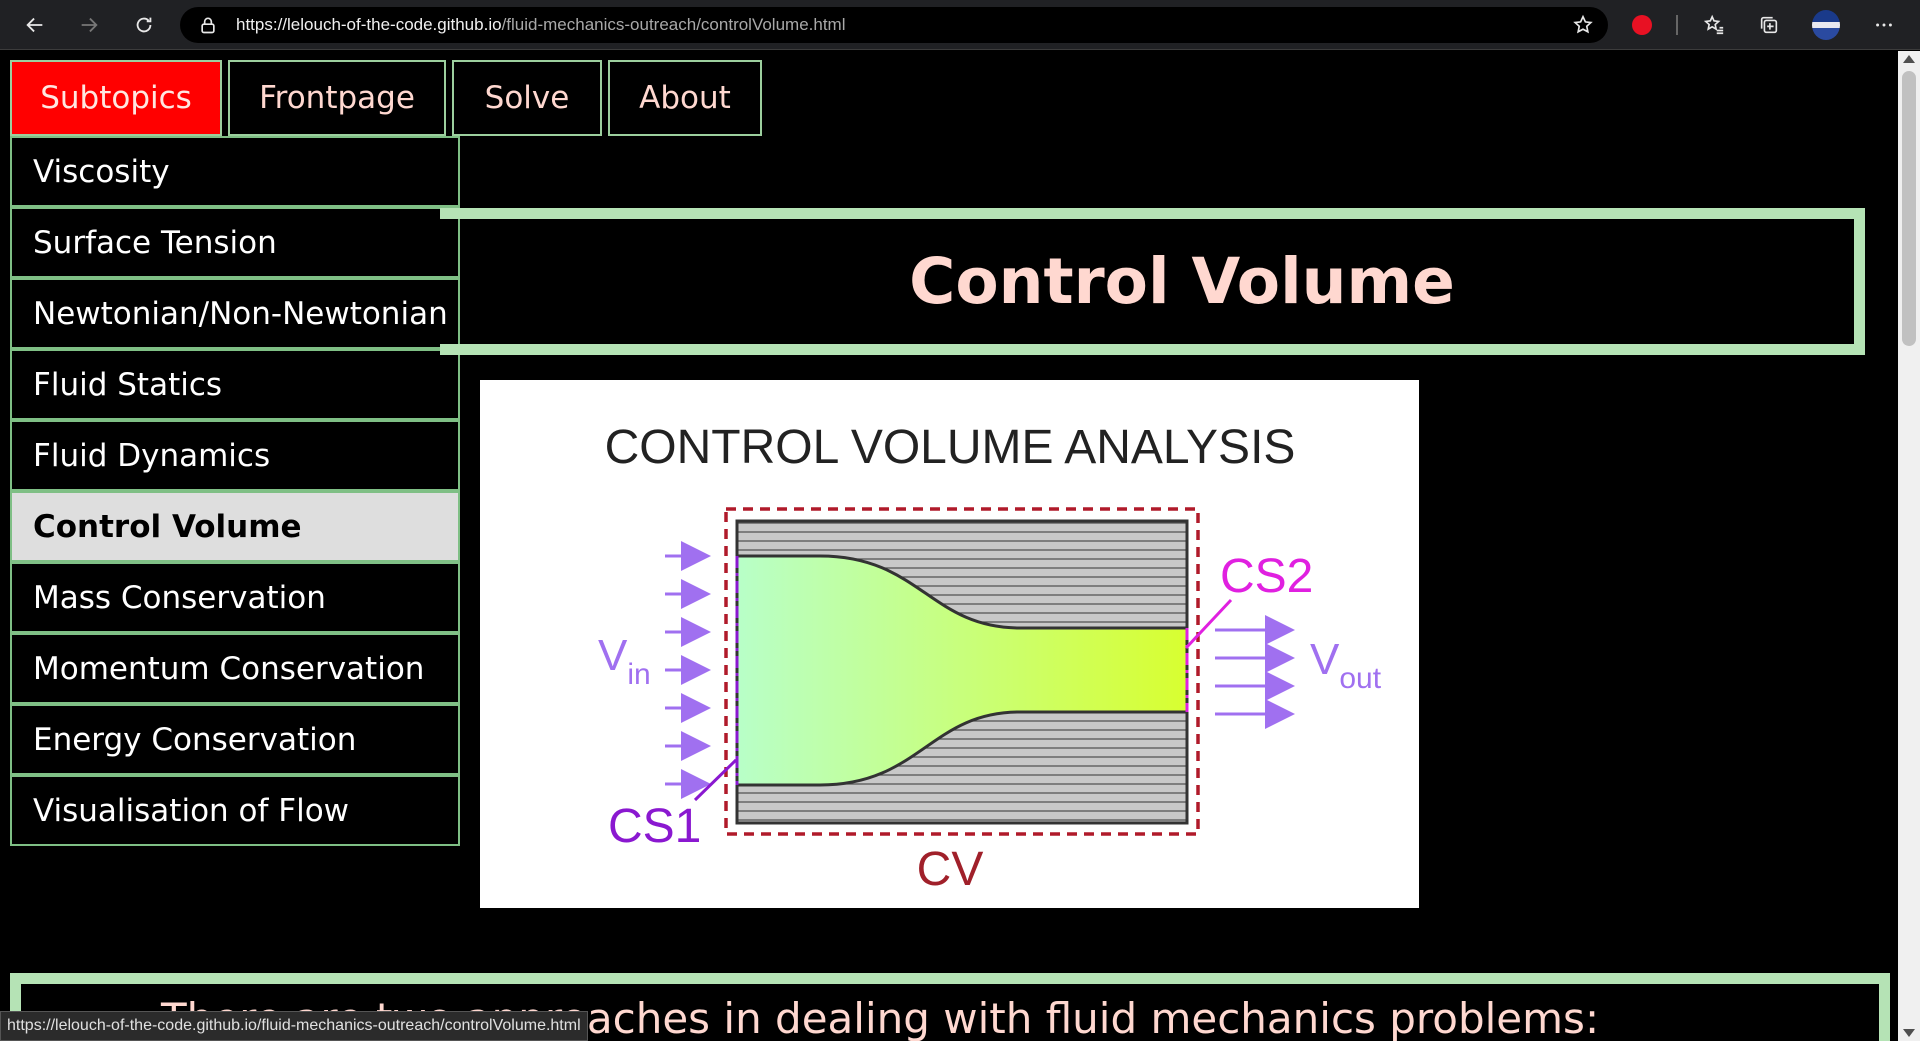  I want to click on profile-avatar, so click(1826, 25).